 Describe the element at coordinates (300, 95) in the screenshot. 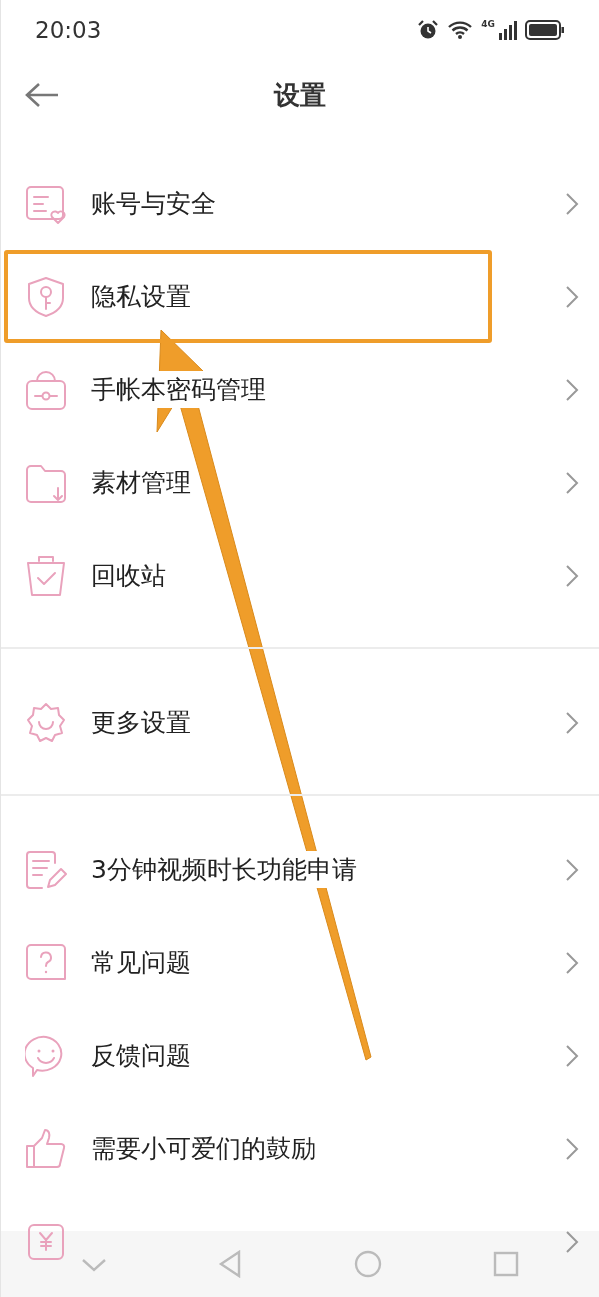

I see `page-title: 设置` at that location.